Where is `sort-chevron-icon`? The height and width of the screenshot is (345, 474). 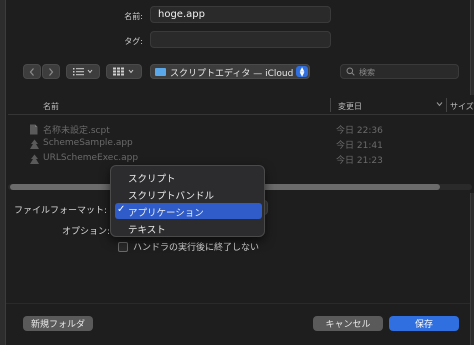 sort-chevron-icon is located at coordinates (439, 104).